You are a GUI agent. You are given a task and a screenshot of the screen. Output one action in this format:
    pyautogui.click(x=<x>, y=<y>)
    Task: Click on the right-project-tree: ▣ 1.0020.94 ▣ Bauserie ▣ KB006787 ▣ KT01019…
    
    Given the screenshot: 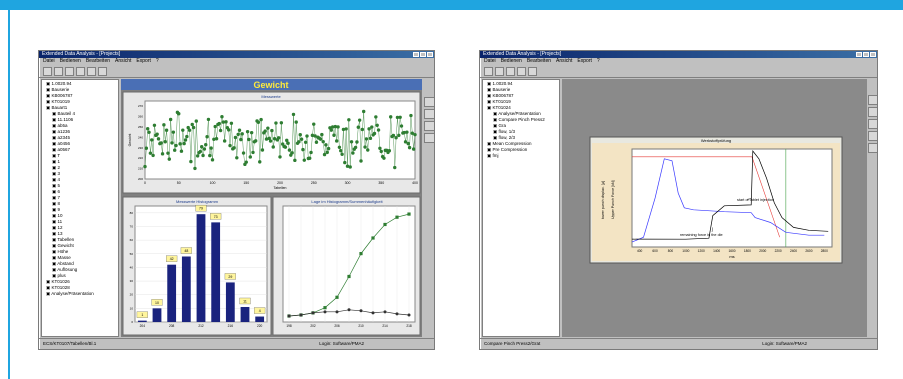 What is the action you would take?
    pyautogui.click(x=521, y=208)
    